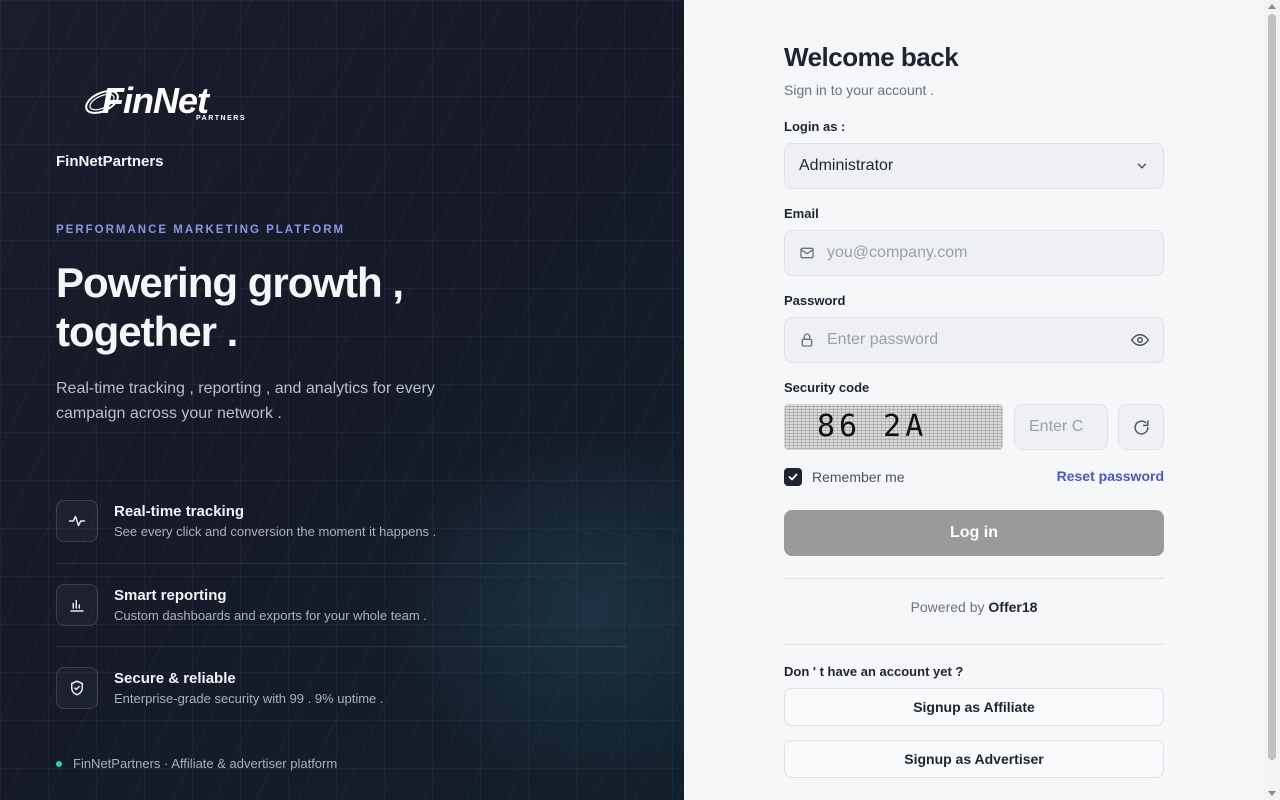  I want to click on form-subtitle: Sign in to your account ., so click(859, 90).